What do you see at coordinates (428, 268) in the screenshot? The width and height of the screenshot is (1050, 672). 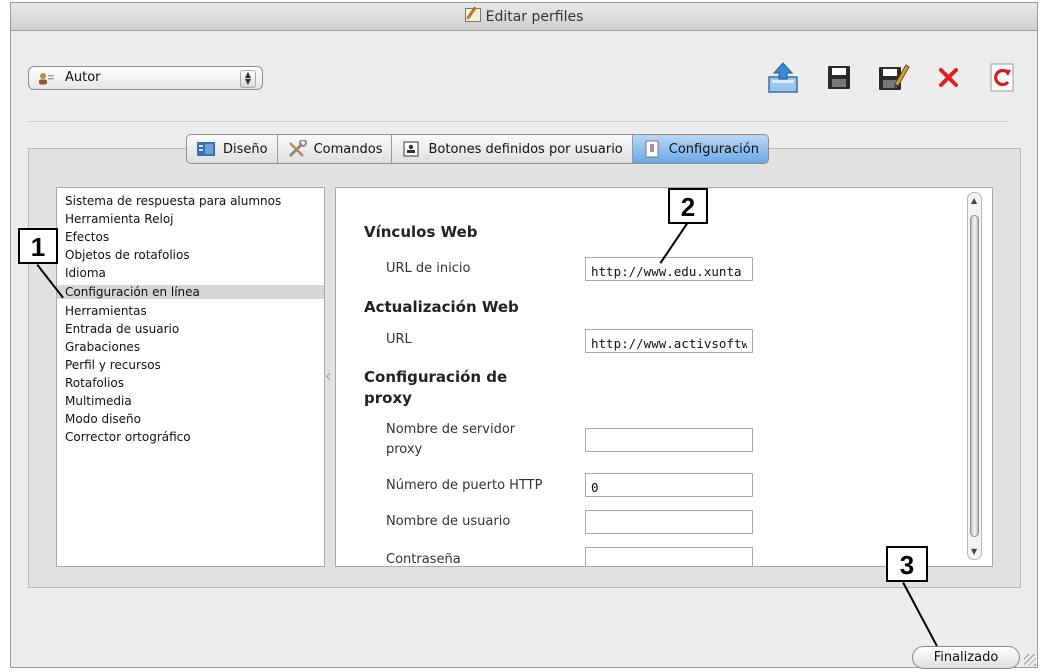 I see `start-url-label: URL de inicio` at bounding box center [428, 268].